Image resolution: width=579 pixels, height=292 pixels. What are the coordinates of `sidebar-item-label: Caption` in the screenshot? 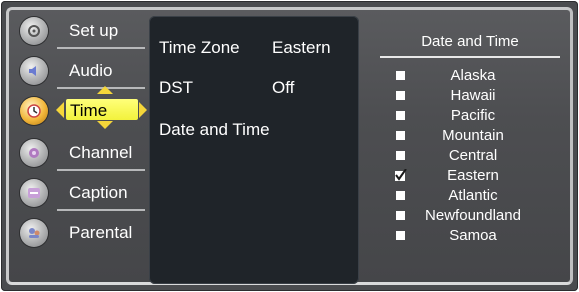 It's located at (98, 192).